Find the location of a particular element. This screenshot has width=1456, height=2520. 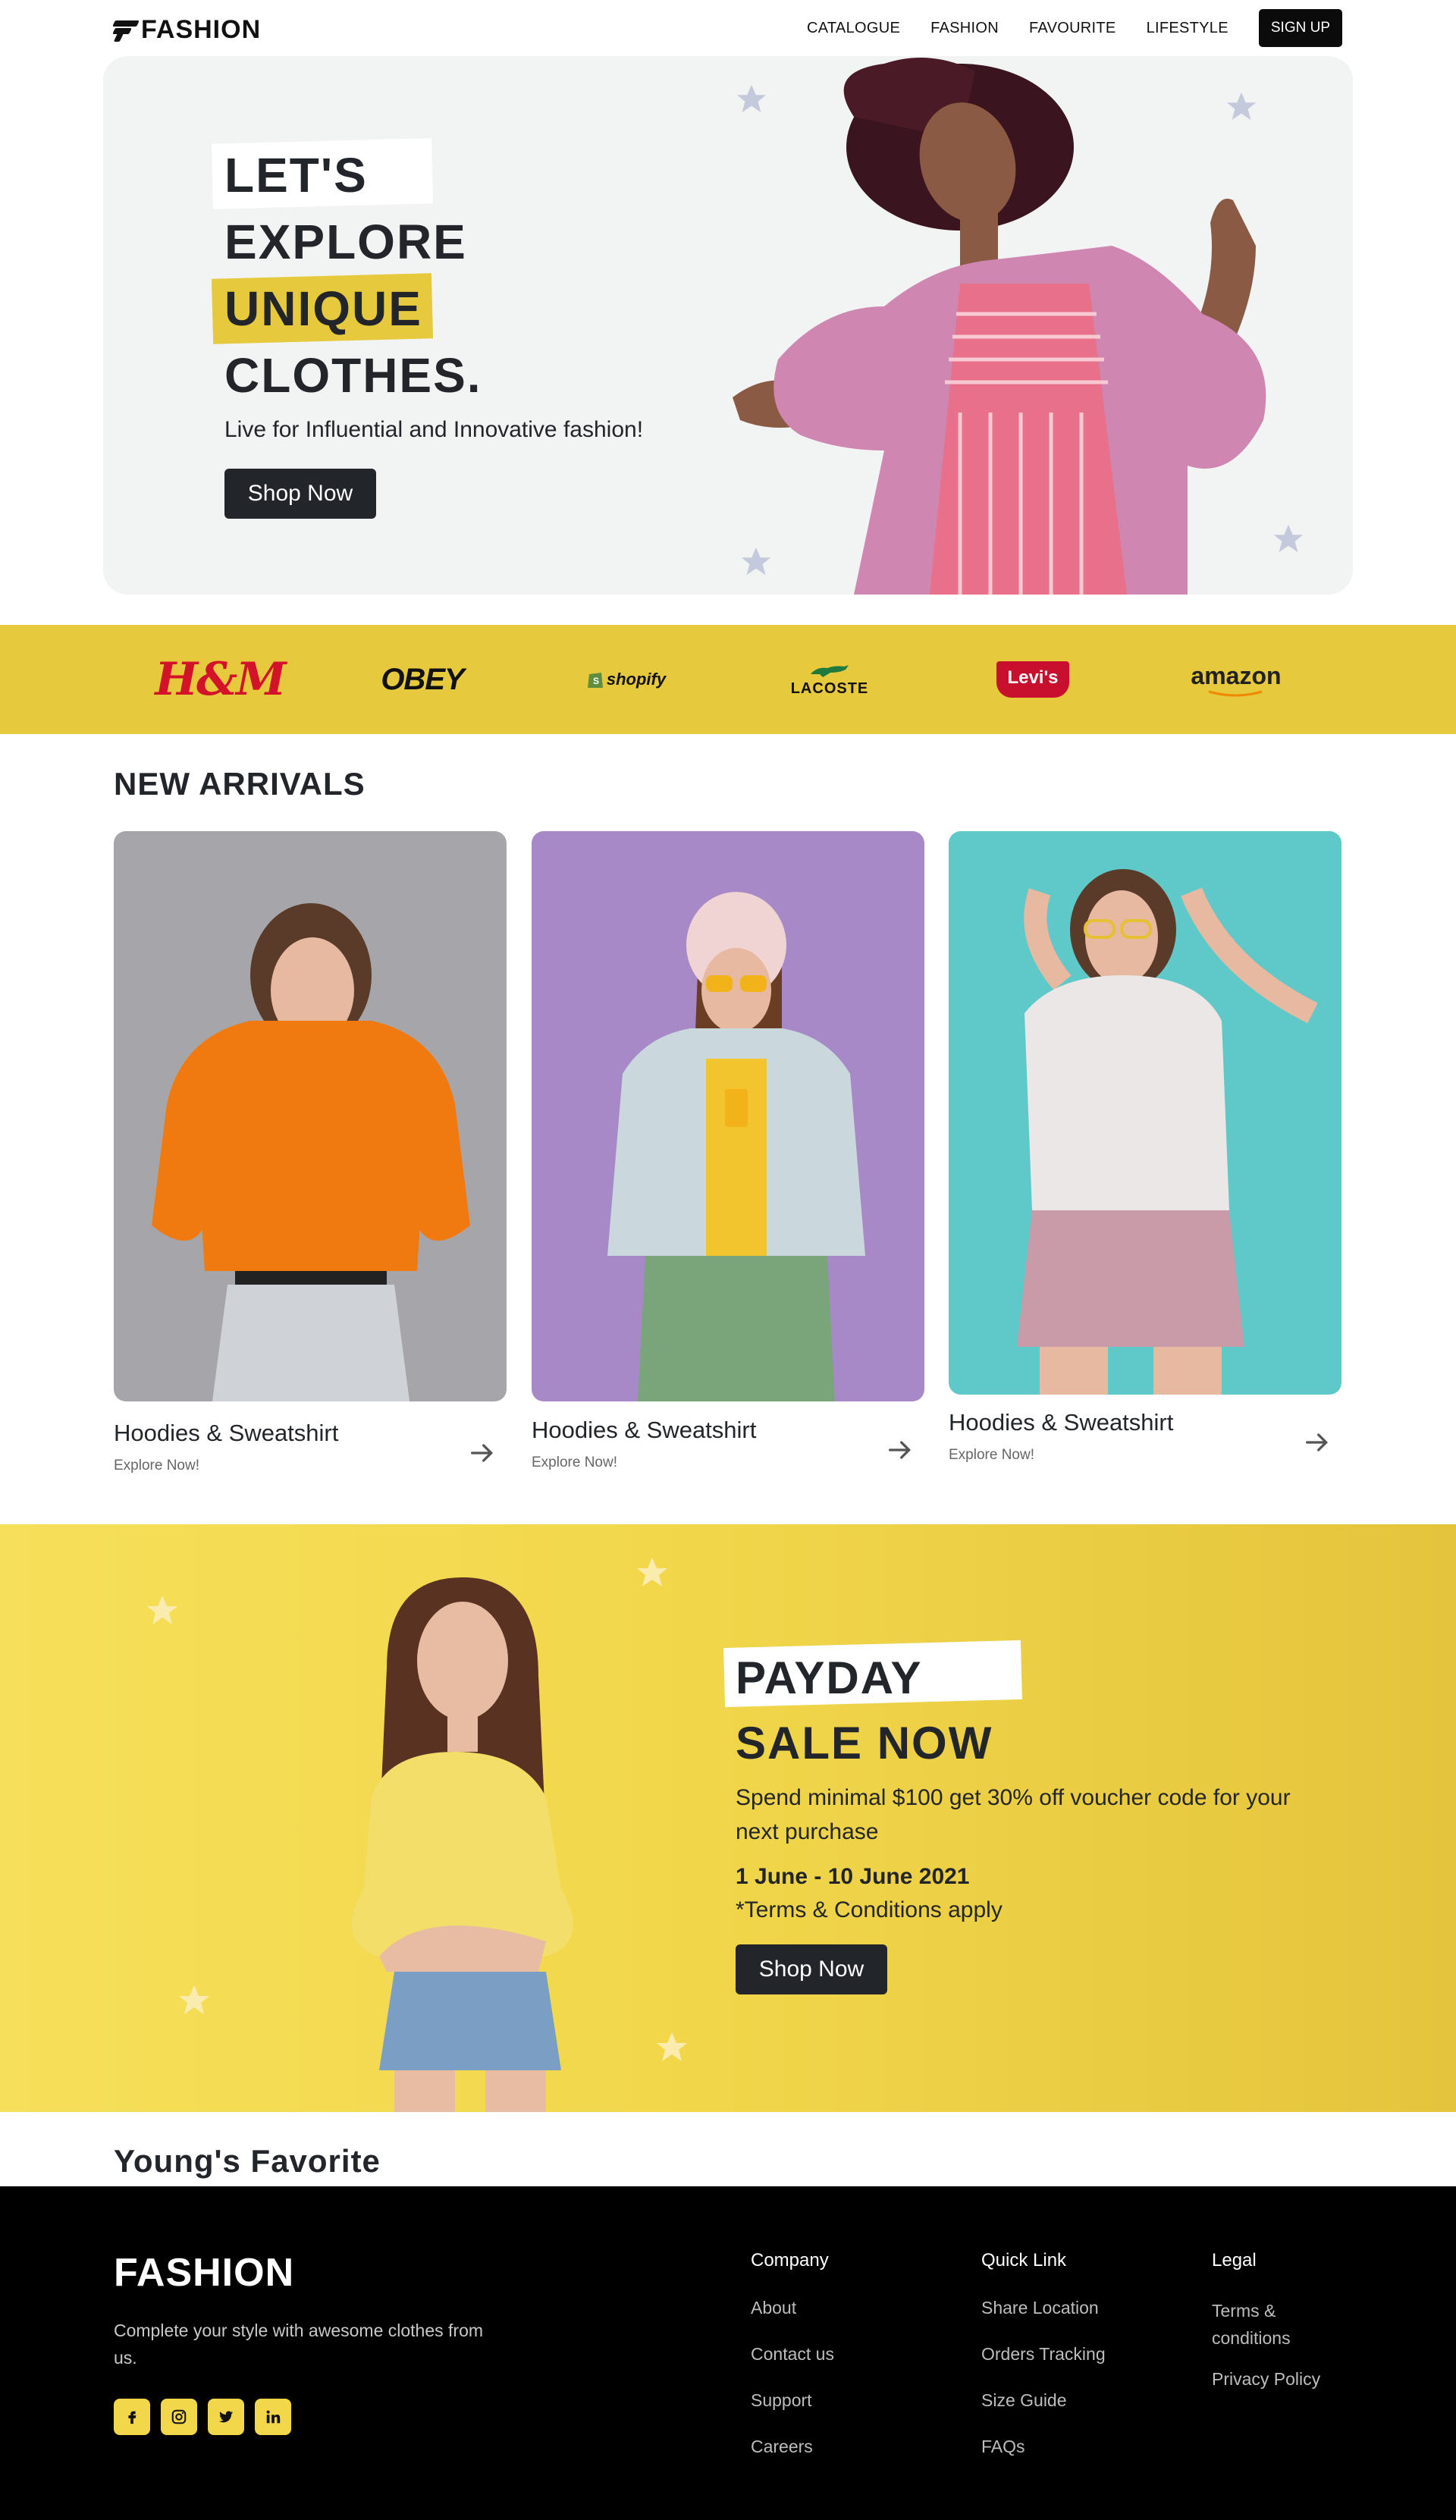

hero-model-image is located at coordinates (999, 326).